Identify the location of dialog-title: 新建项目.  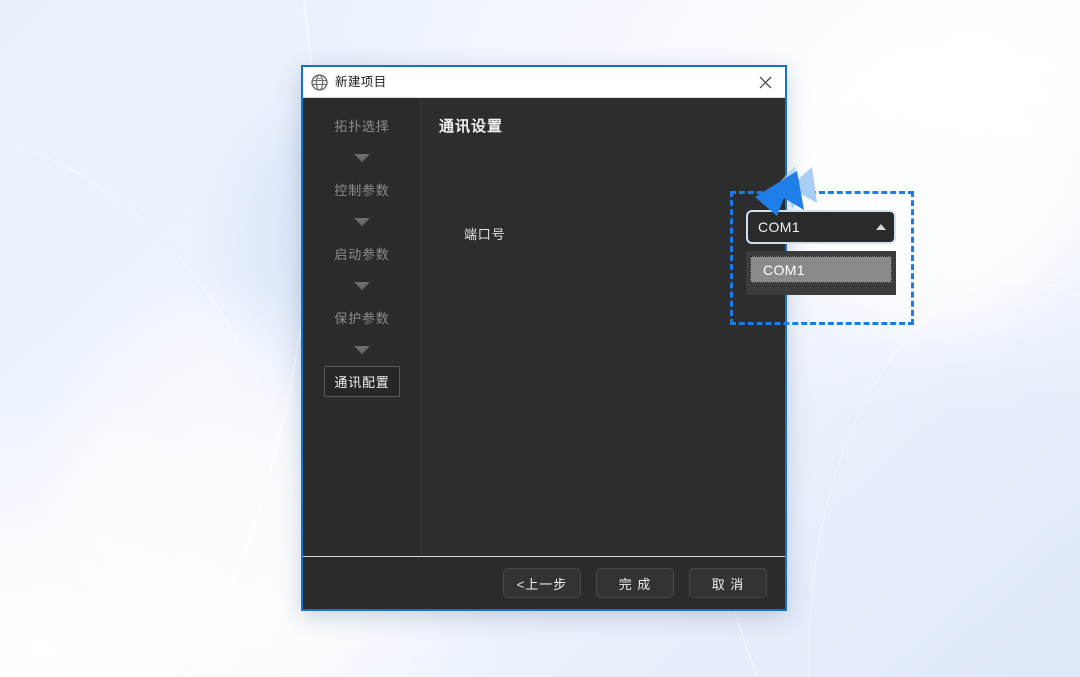
(361, 81).